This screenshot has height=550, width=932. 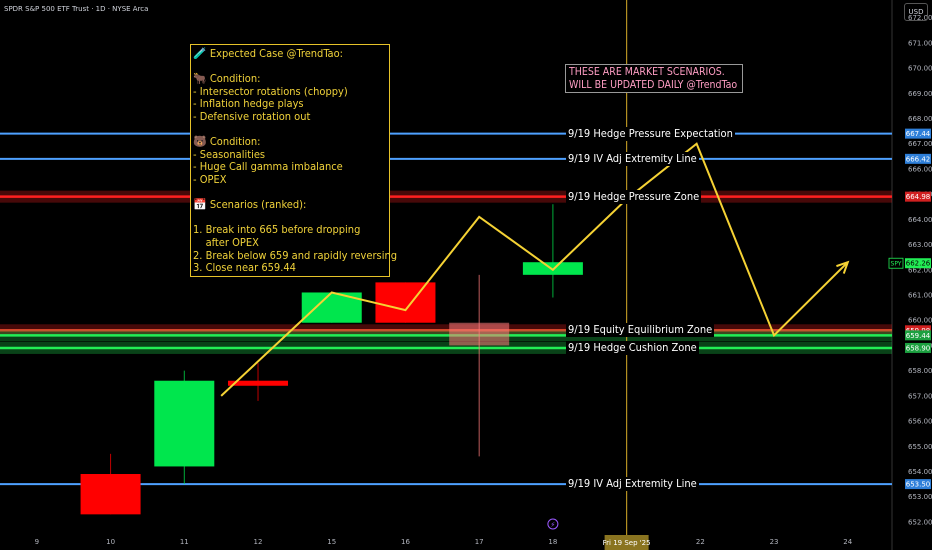 I want to click on y-tick-label: 658.00, so click(x=920, y=371).